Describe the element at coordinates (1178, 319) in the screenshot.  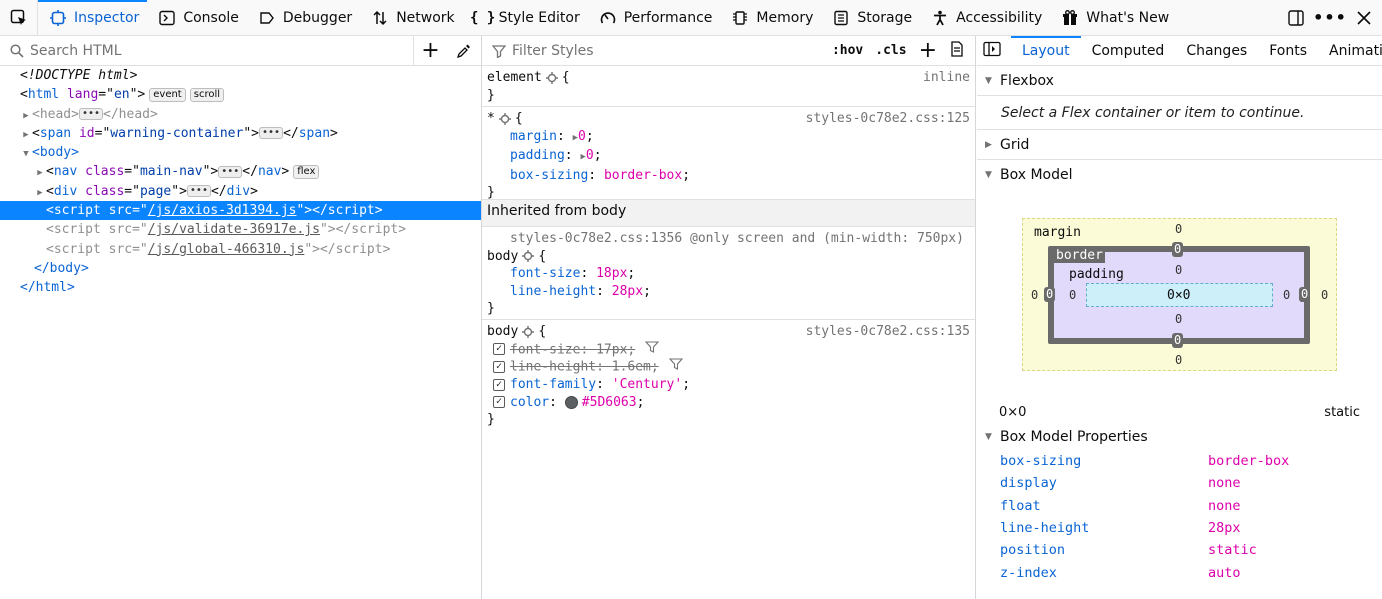
I see `padding-bottom-value: 0` at that location.